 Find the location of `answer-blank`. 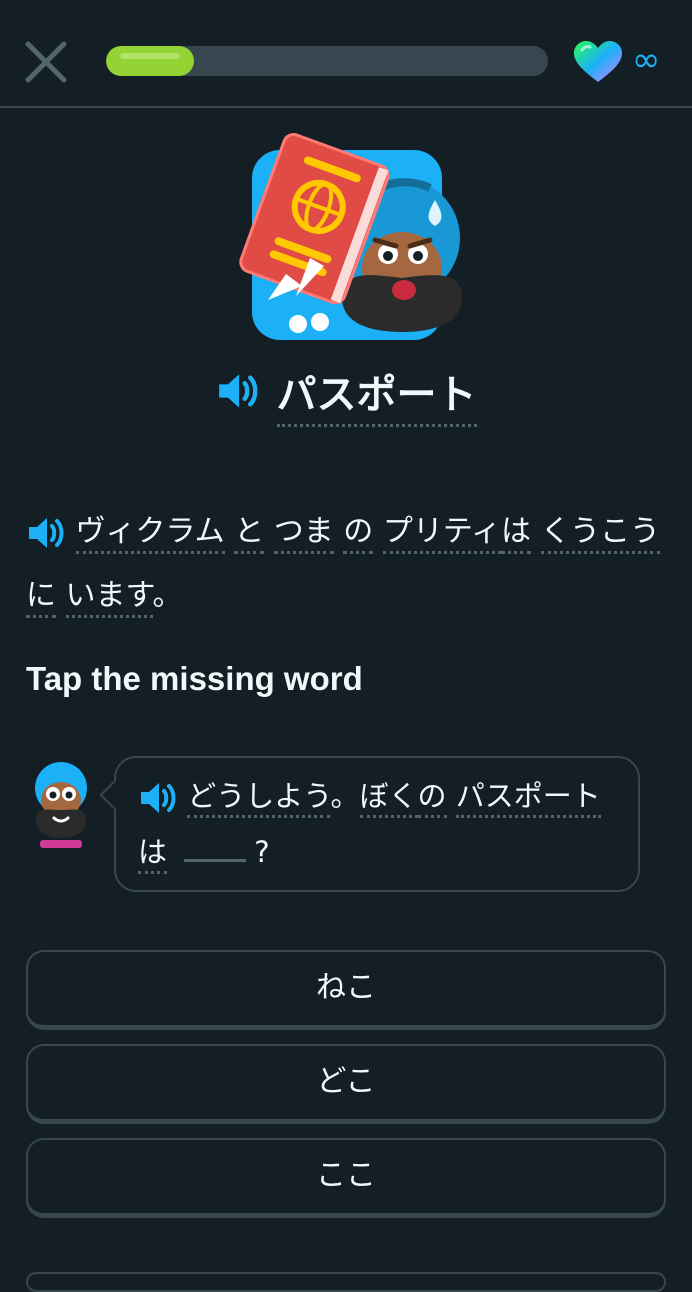

answer-blank is located at coordinates (215, 847).